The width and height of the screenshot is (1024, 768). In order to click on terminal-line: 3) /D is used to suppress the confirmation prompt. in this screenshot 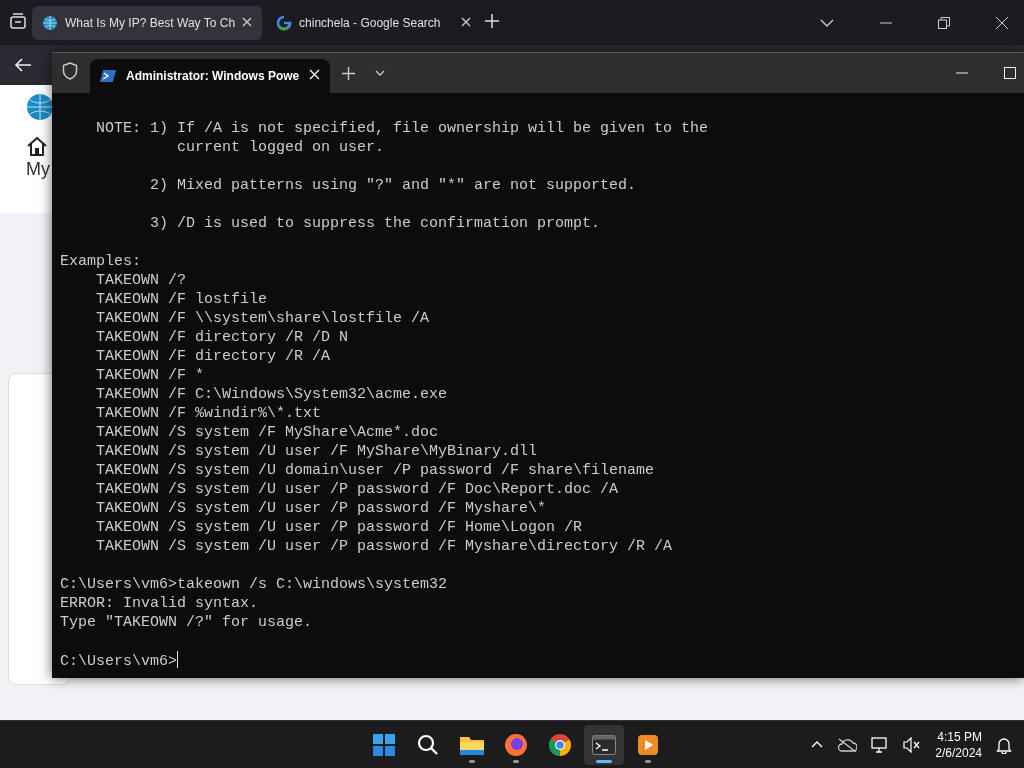, I will do `click(375, 223)`.